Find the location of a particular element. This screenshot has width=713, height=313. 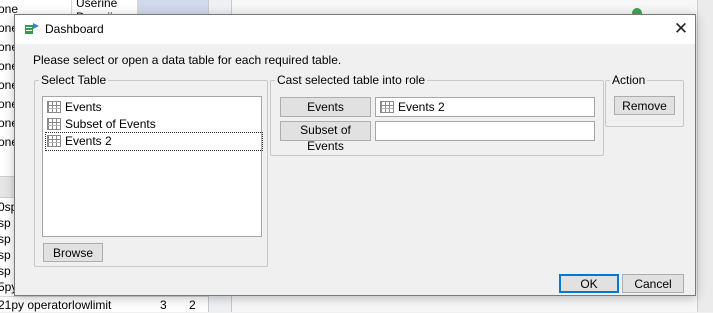

table-listbox: Events Subset of Events Events 2 is located at coordinates (152, 166).